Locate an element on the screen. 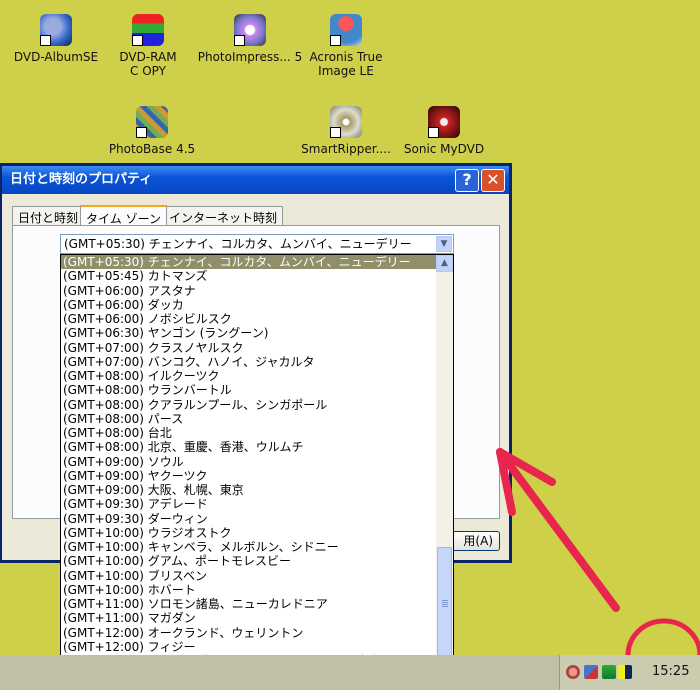 The height and width of the screenshot is (690, 700). taskbar is located at coordinates (350, 672).